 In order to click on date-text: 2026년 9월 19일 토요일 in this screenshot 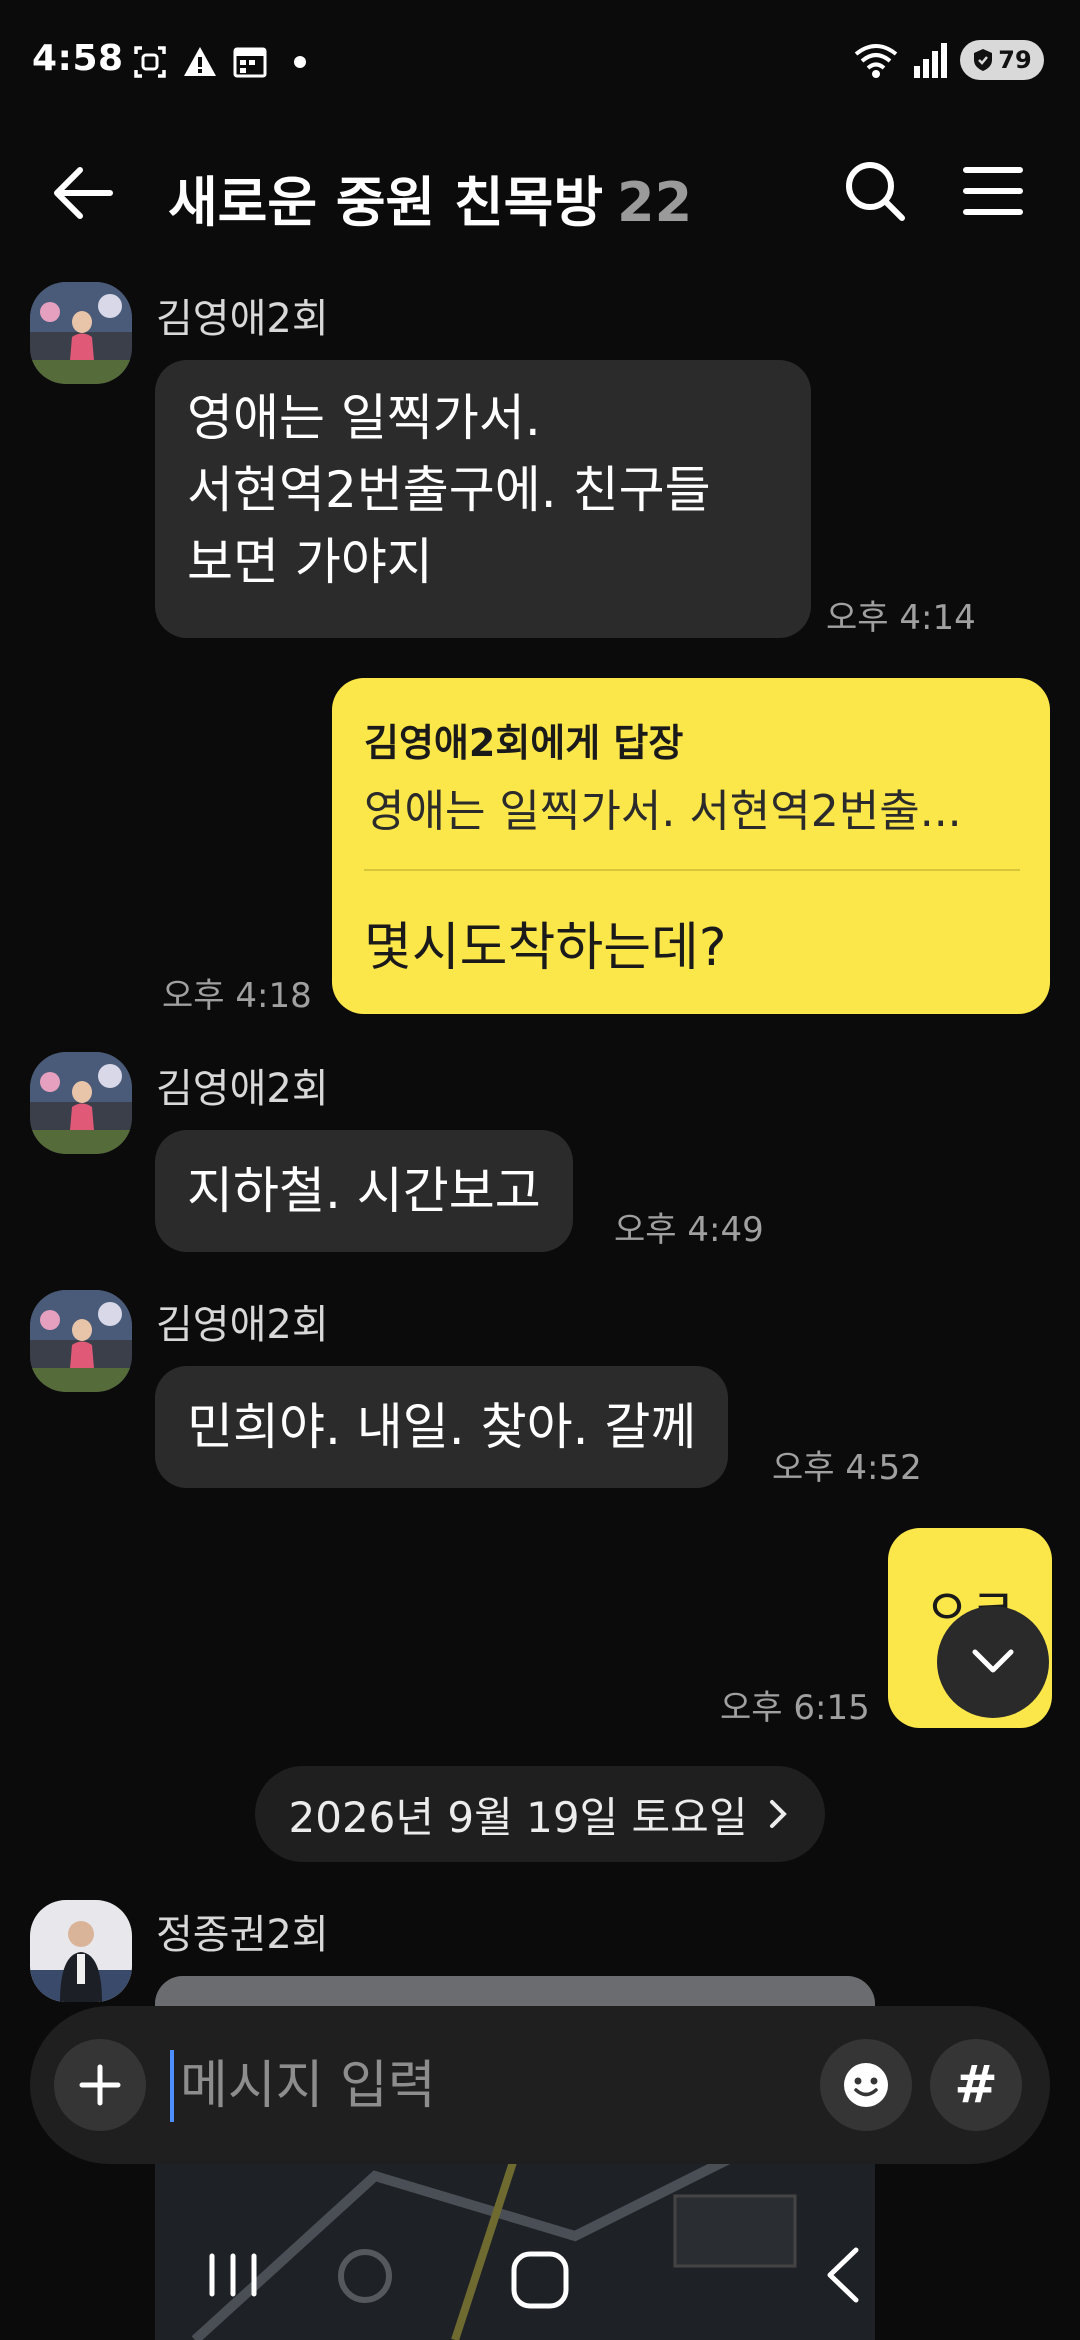, I will do `click(518, 1817)`.